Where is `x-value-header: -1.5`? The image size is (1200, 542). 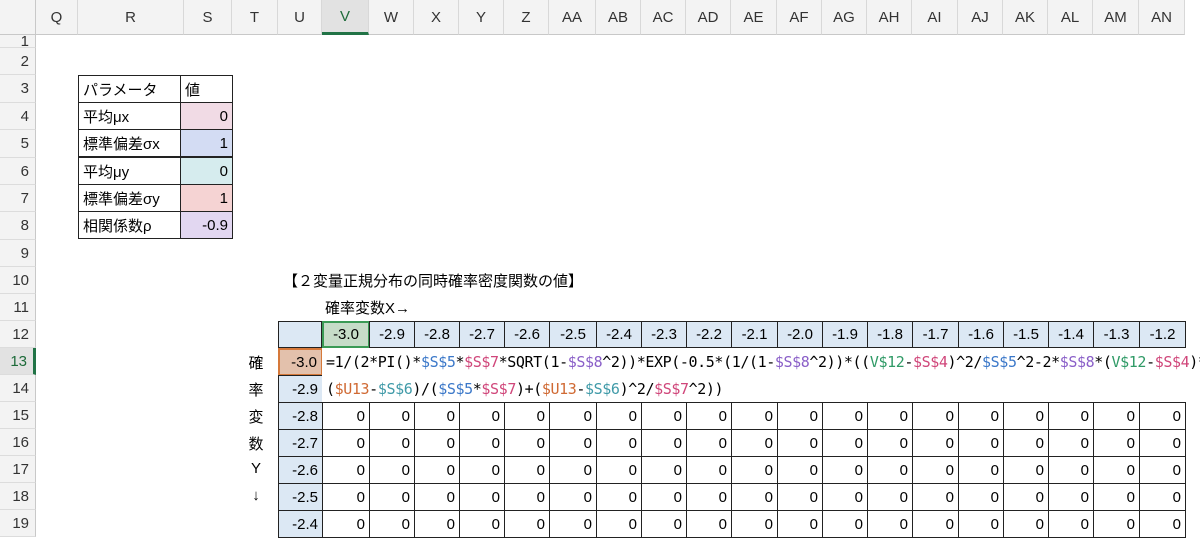 x-value-header: -1.5 is located at coordinates (1026, 334).